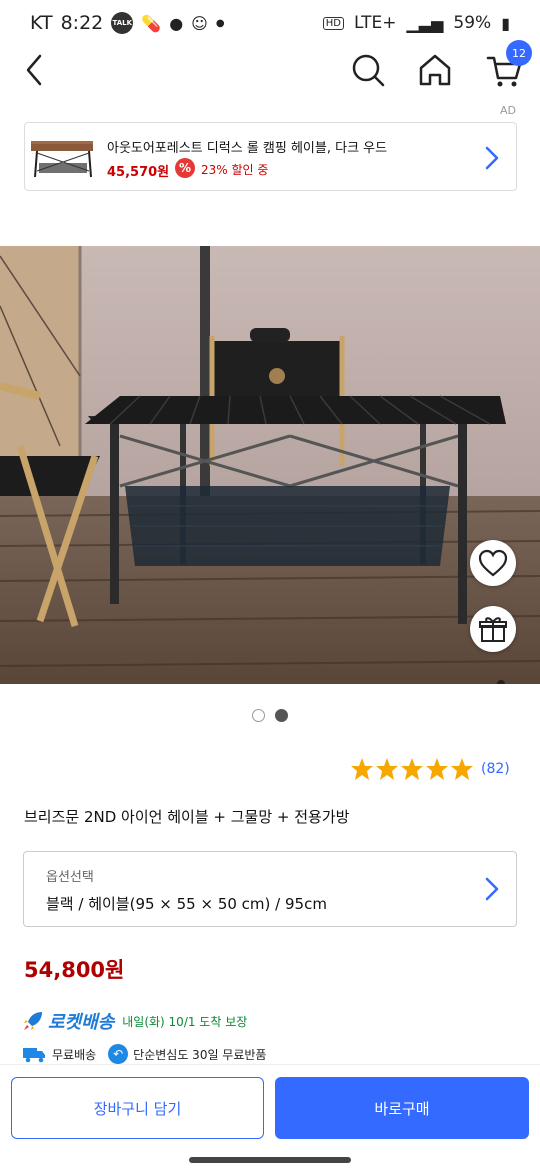 This screenshot has height=1170, width=540. What do you see at coordinates (199, 23) in the screenshot?
I see `smile-icon: ☺` at bounding box center [199, 23].